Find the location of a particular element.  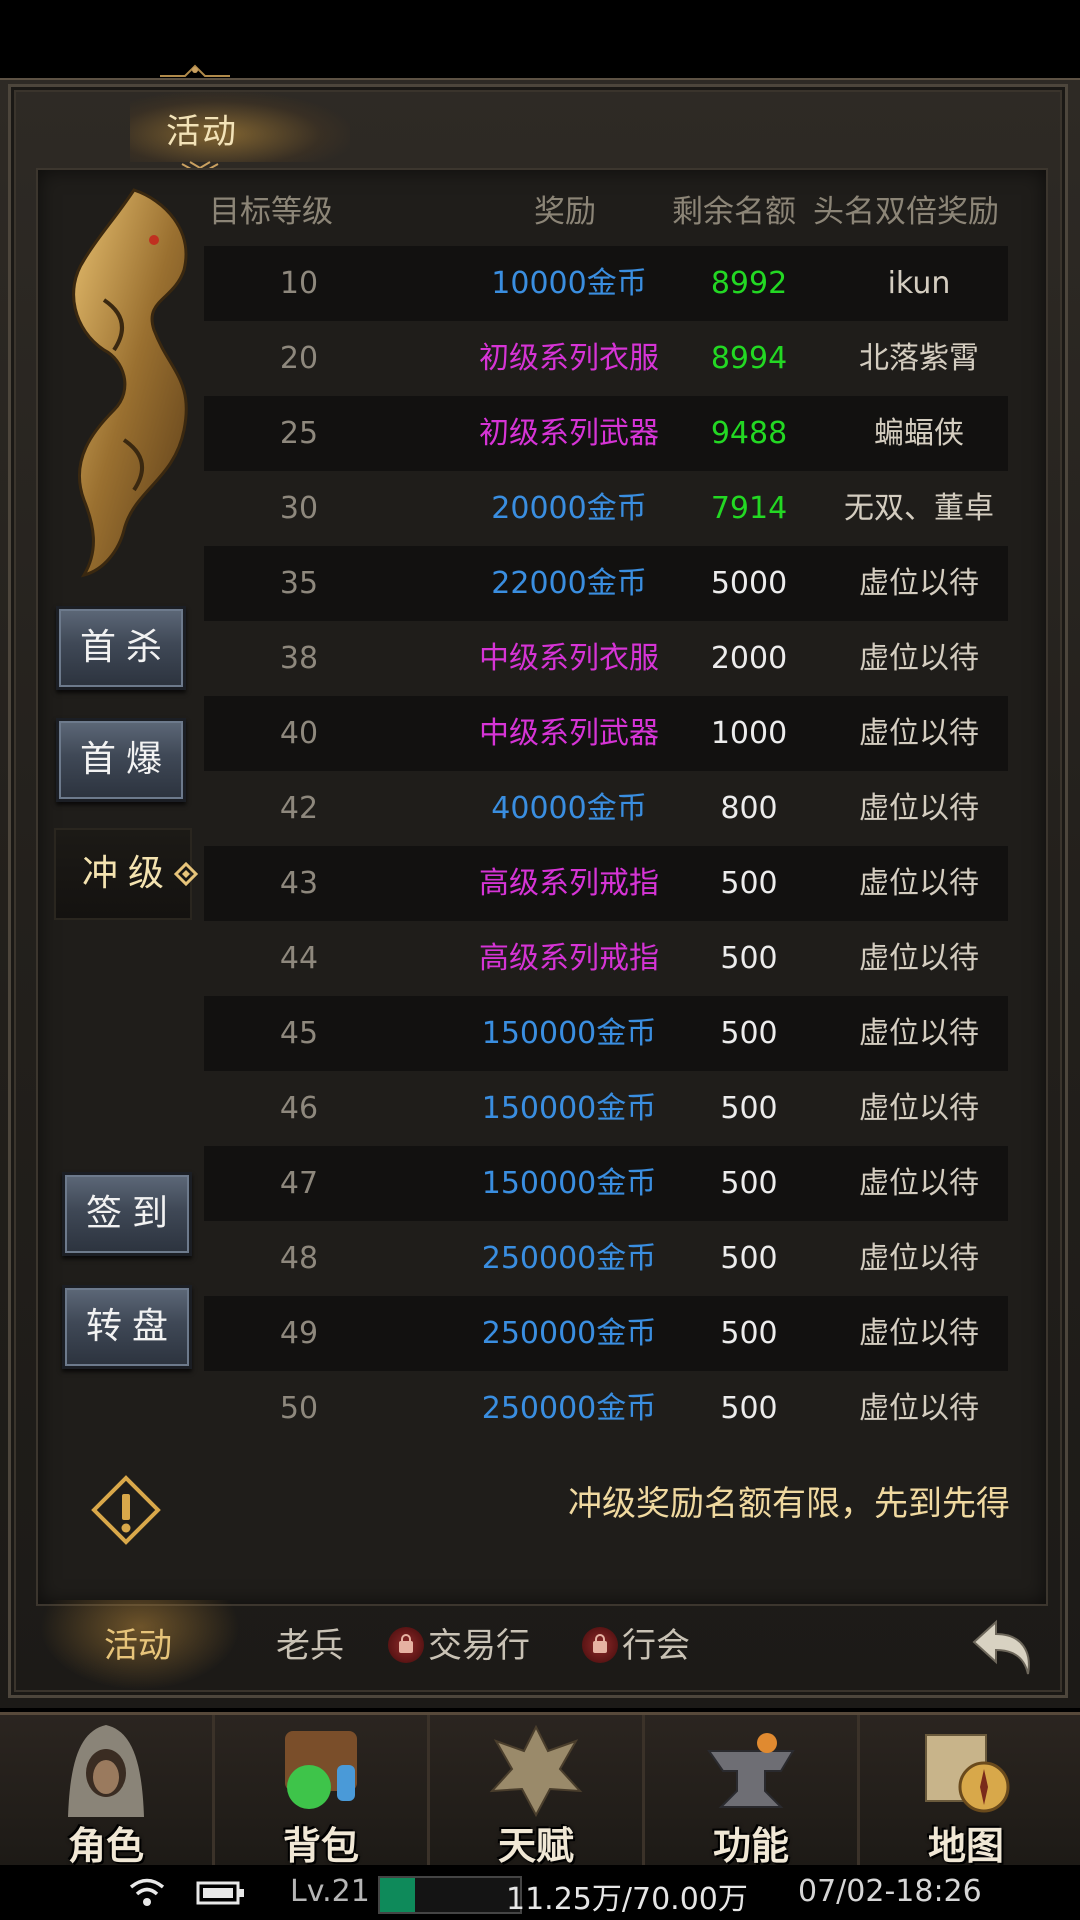

table-row: 44 高级系列戒指 500 虚位以待 is located at coordinates (606, 958).